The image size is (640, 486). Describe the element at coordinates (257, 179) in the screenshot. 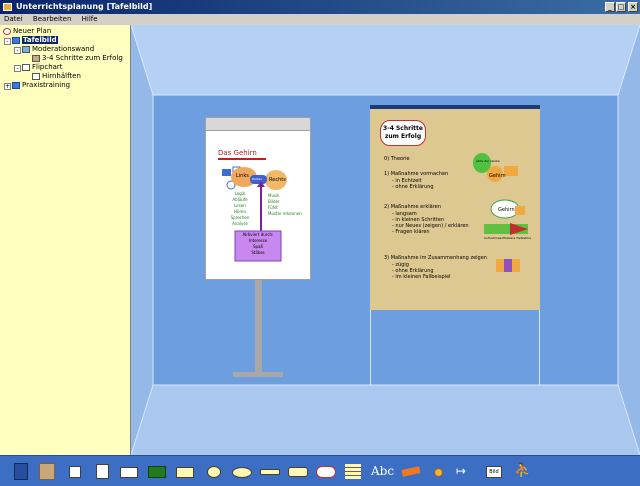

I see `corpus-label: Balken` at that location.